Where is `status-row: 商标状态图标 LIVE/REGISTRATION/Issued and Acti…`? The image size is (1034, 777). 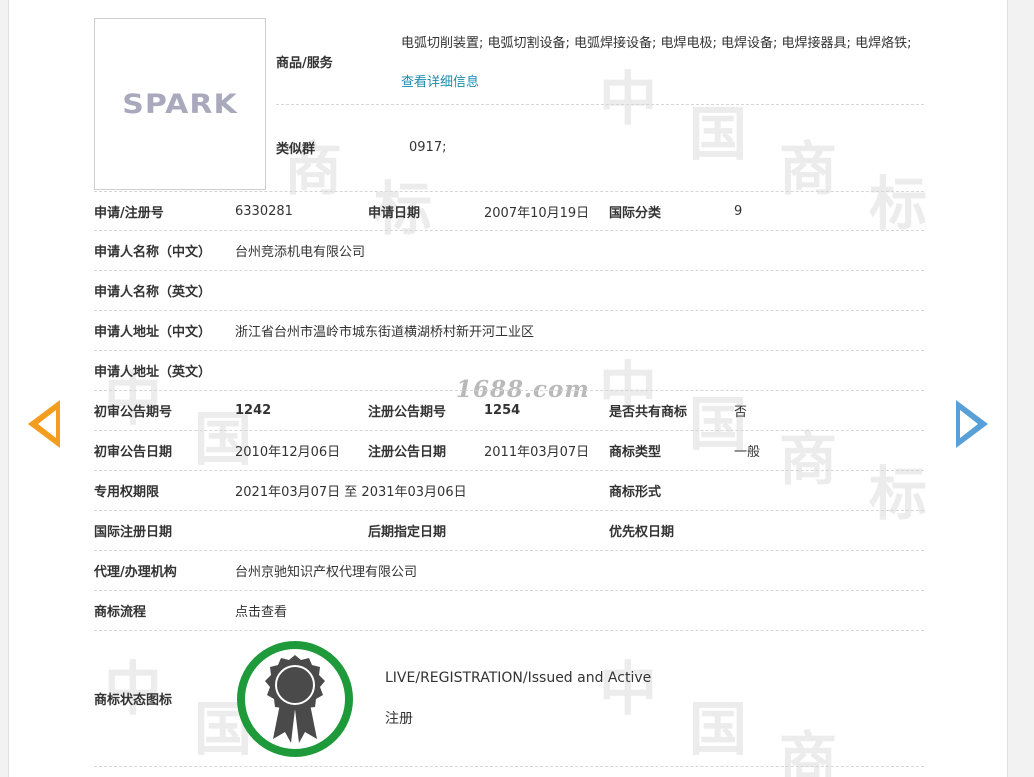
status-row: 商标状态图标 LIVE/REGISTRATION/Issued and Acti… is located at coordinates (509, 699).